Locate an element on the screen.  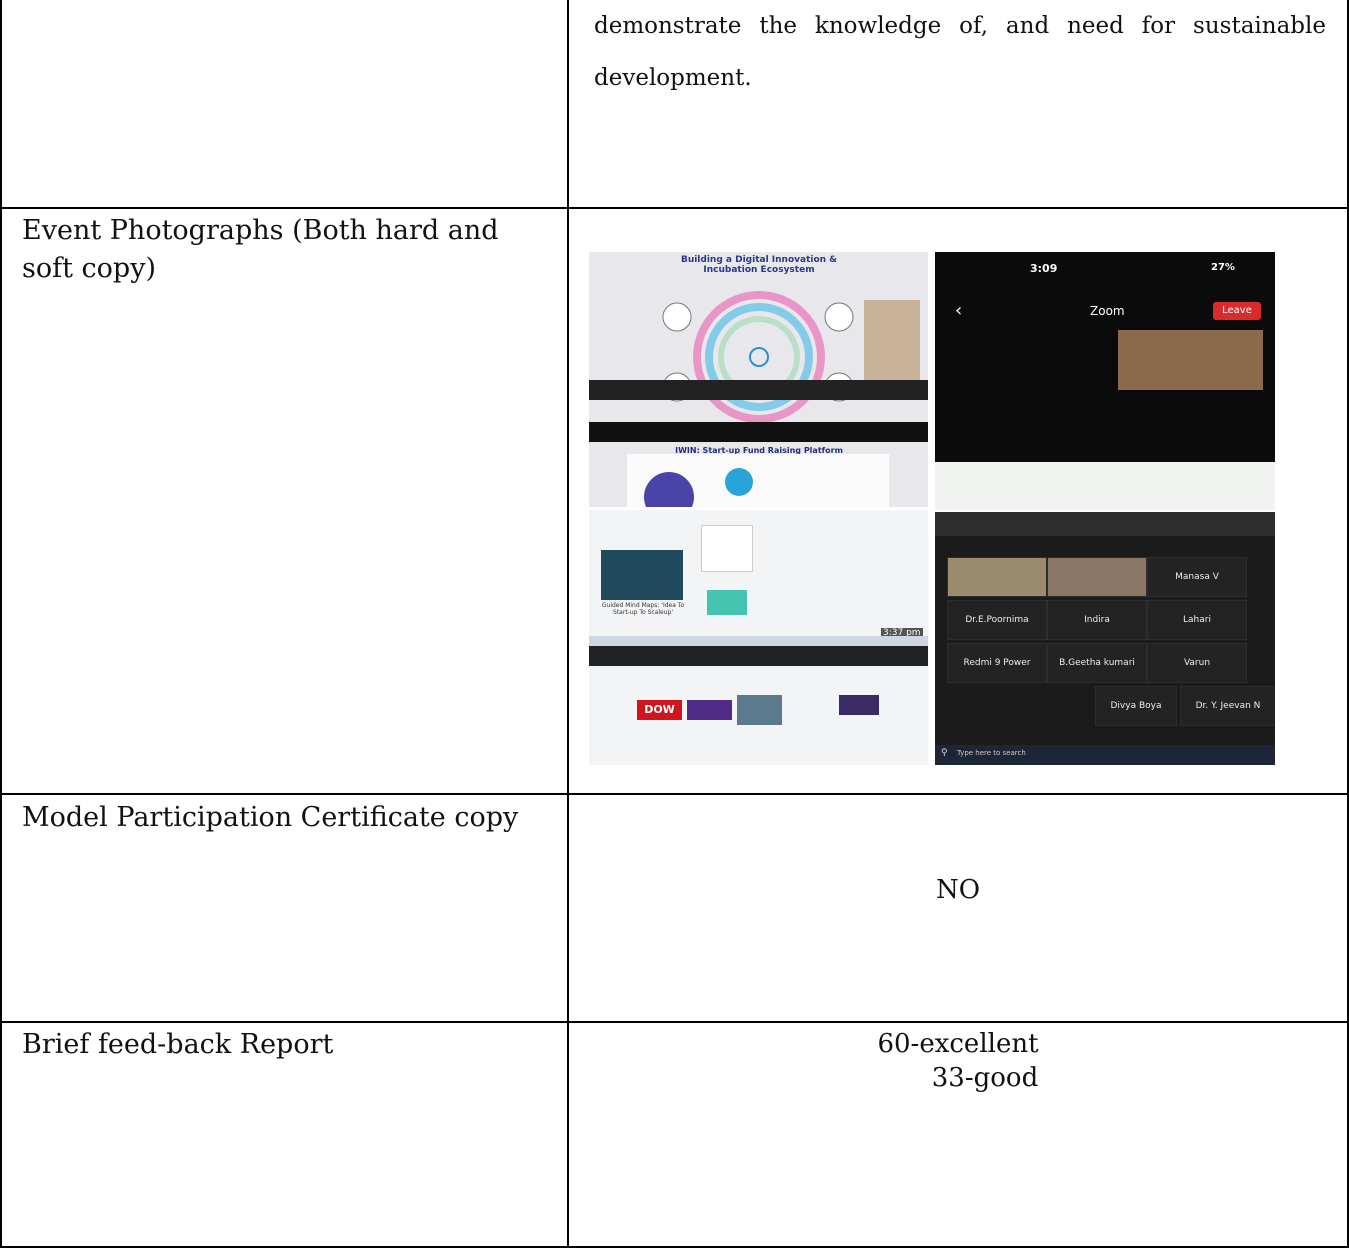
windows-taskbar: ⚲ Type here to search is located at coordinates (1105, 755).